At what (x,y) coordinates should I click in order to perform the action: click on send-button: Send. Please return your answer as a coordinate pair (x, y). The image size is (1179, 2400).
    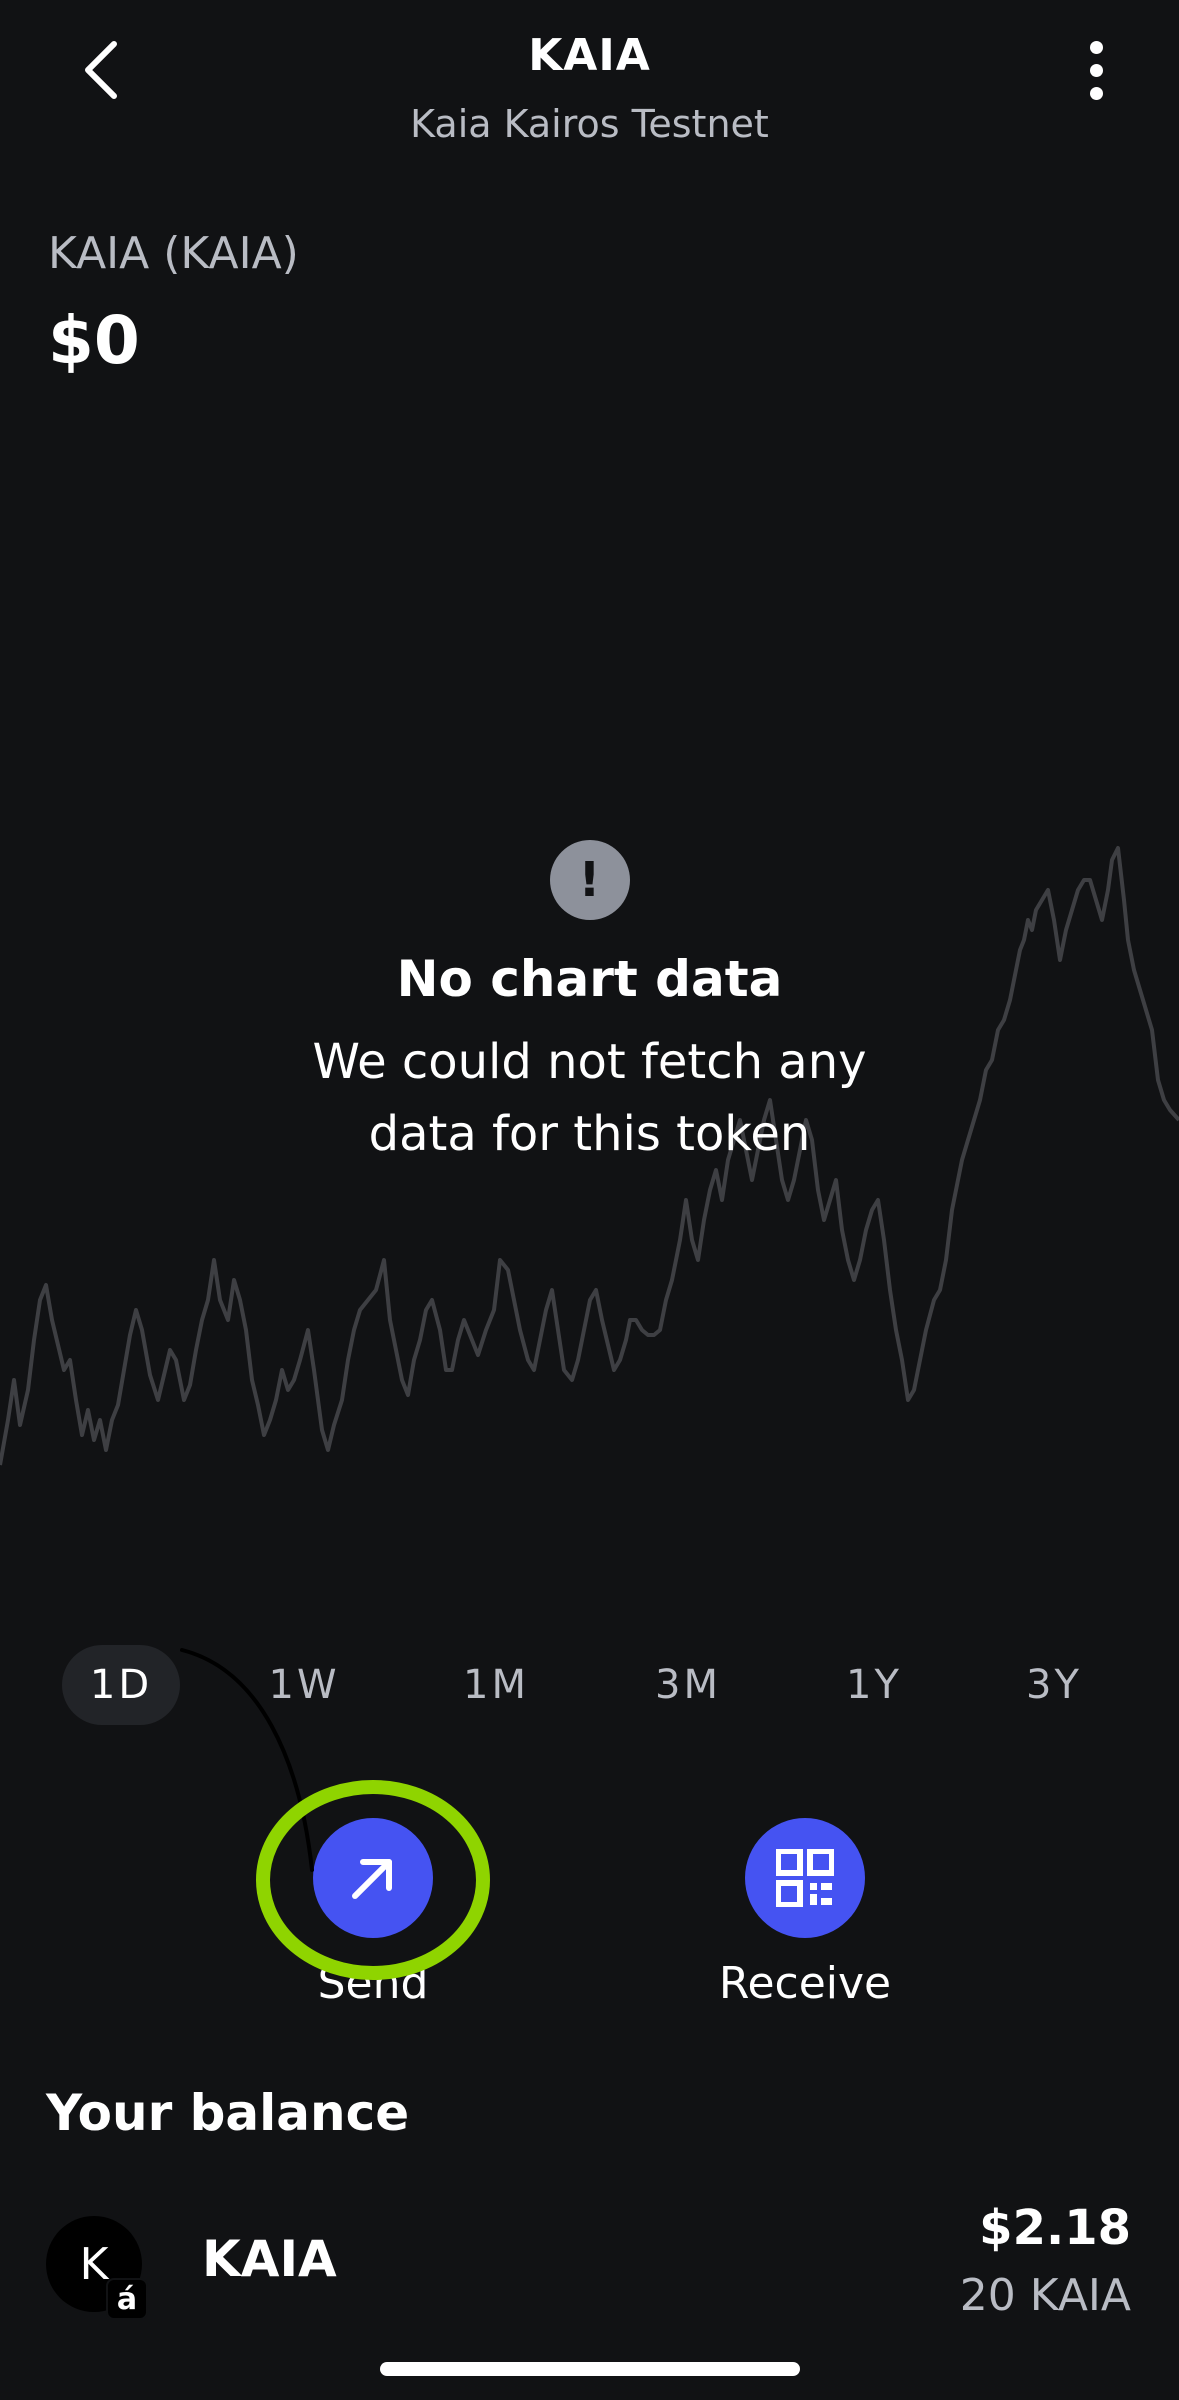
    Looking at the image, I should click on (373, 1913).